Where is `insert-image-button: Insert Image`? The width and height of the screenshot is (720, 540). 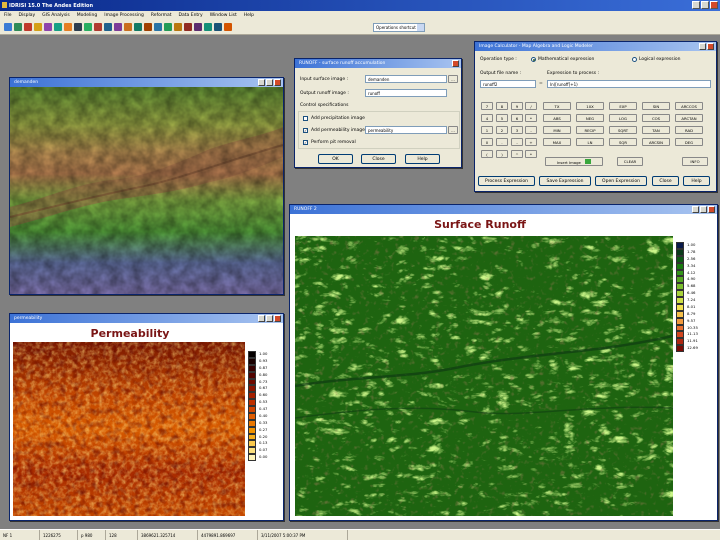 insert-image-button: Insert Image is located at coordinates (574, 161).